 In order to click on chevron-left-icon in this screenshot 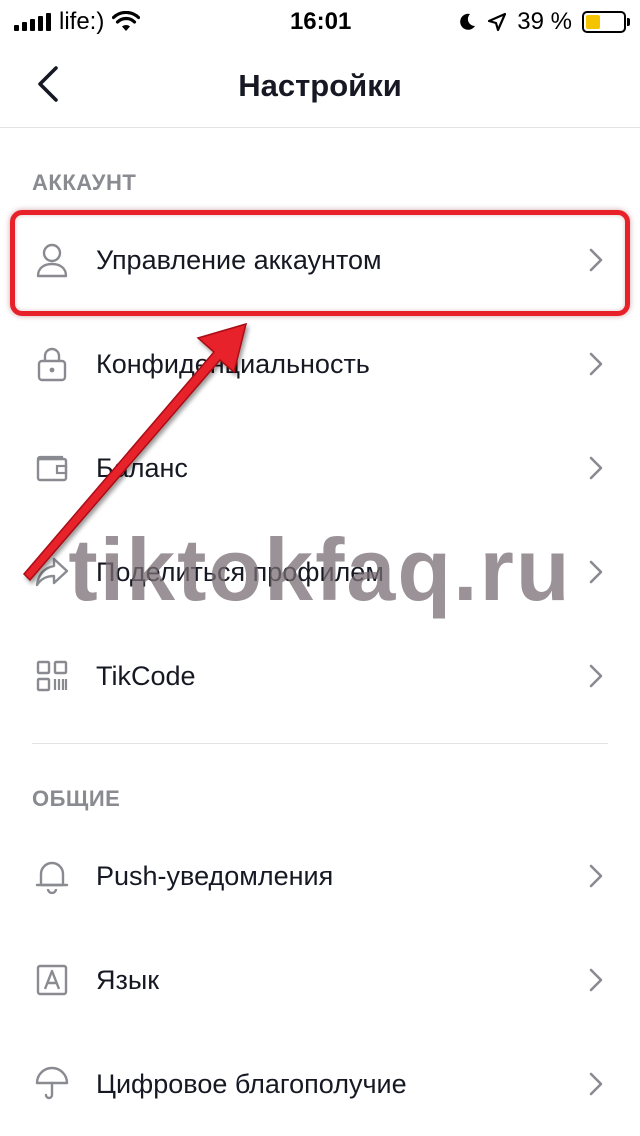, I will do `click(48, 84)`.